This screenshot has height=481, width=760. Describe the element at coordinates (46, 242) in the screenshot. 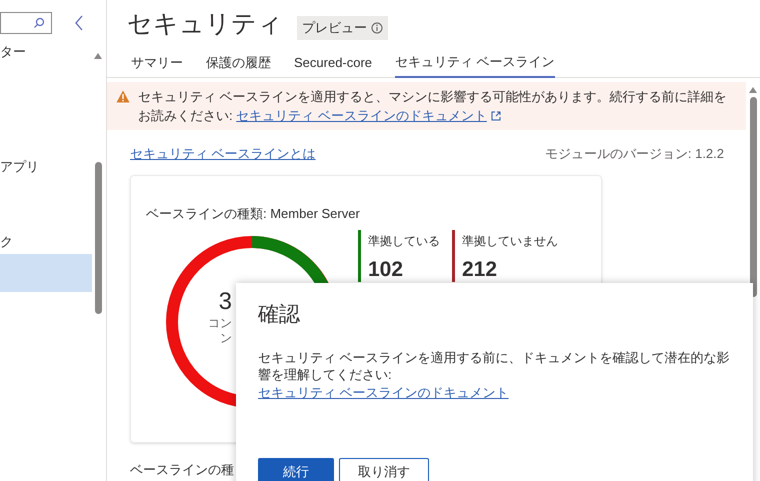

I see `sidebar-item: ク` at that location.